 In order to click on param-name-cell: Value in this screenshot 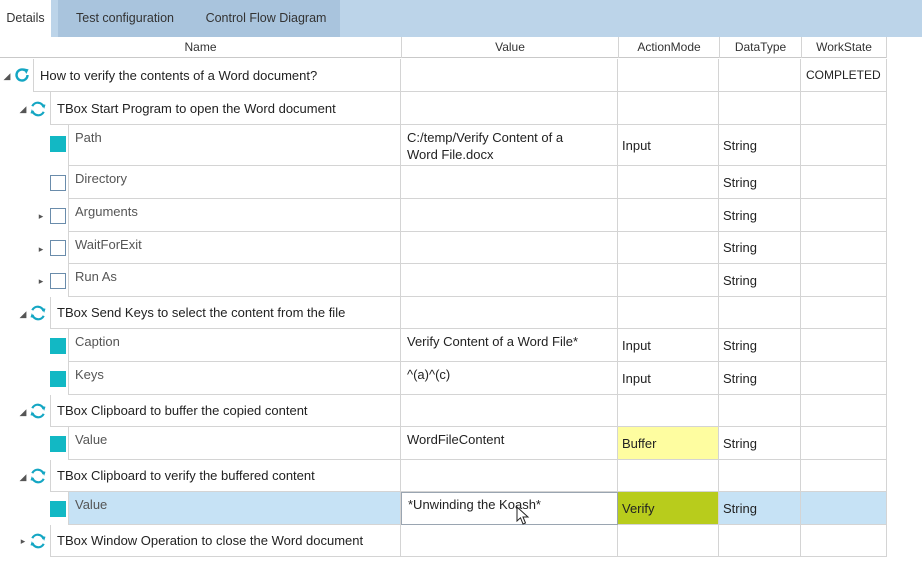, I will do `click(234, 443)`.